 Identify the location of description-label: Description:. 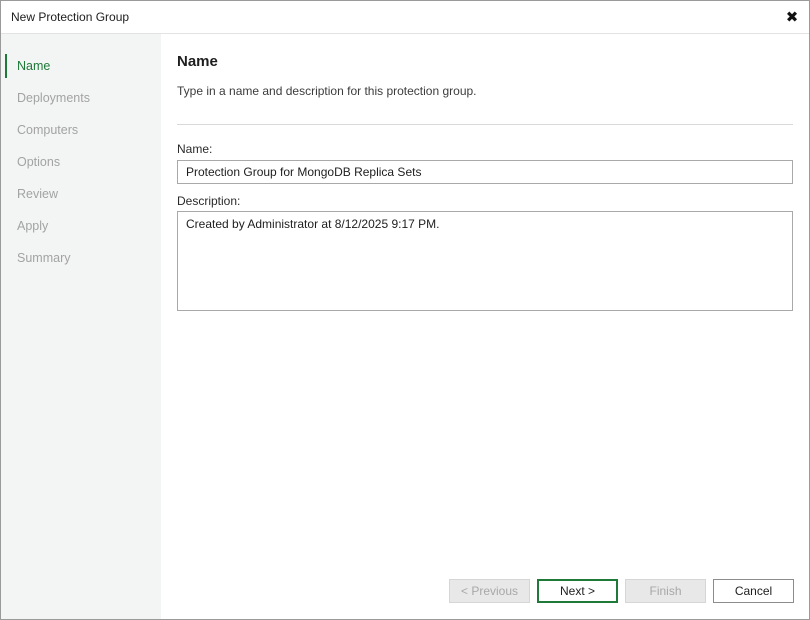
(209, 201).